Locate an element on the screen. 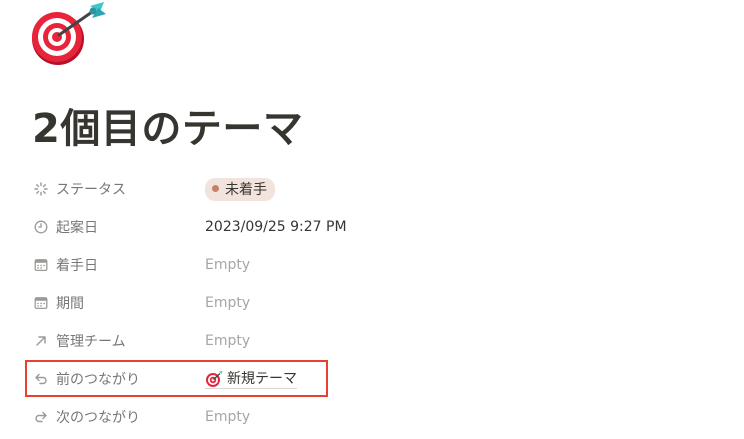  property-label: ステータス is located at coordinates (91, 190).